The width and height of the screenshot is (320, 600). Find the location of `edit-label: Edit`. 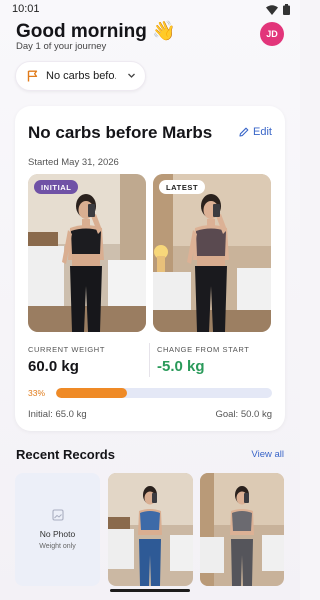

edit-label: Edit is located at coordinates (262, 132).